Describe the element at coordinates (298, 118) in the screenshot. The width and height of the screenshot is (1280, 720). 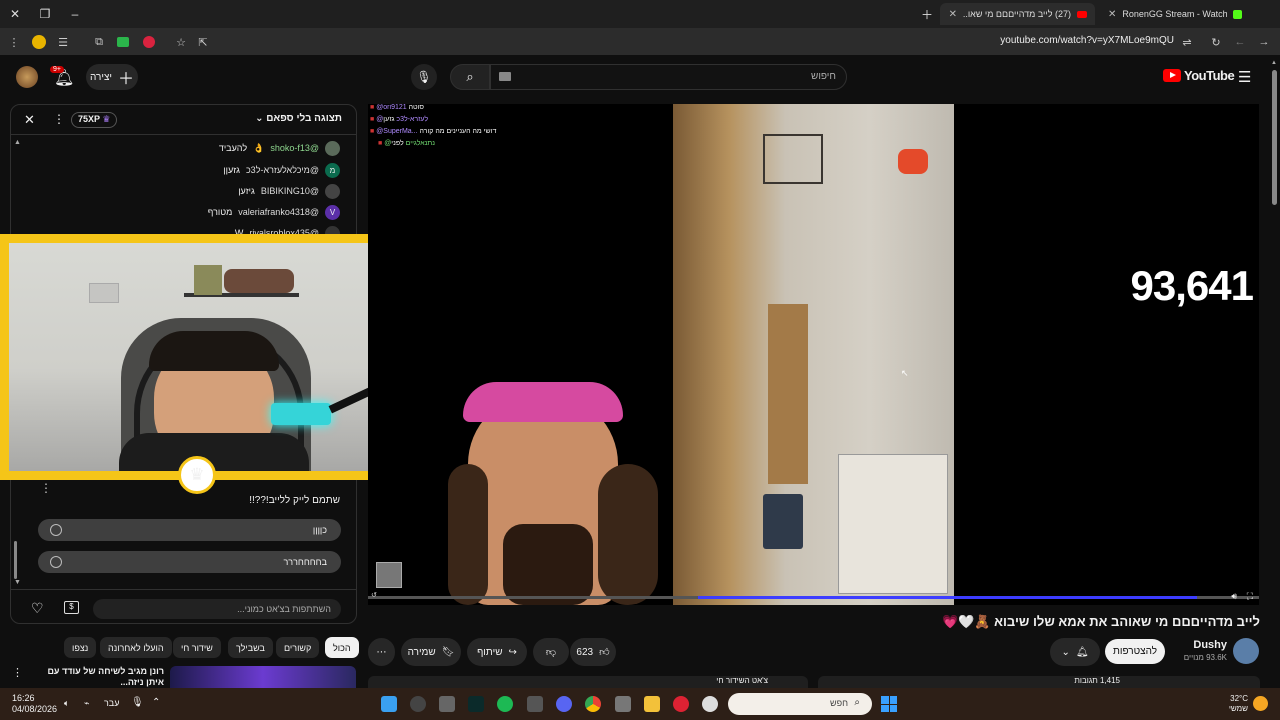
I see `chat-mode-dropdown: תצוגה בלי ספאם ⌄` at that location.